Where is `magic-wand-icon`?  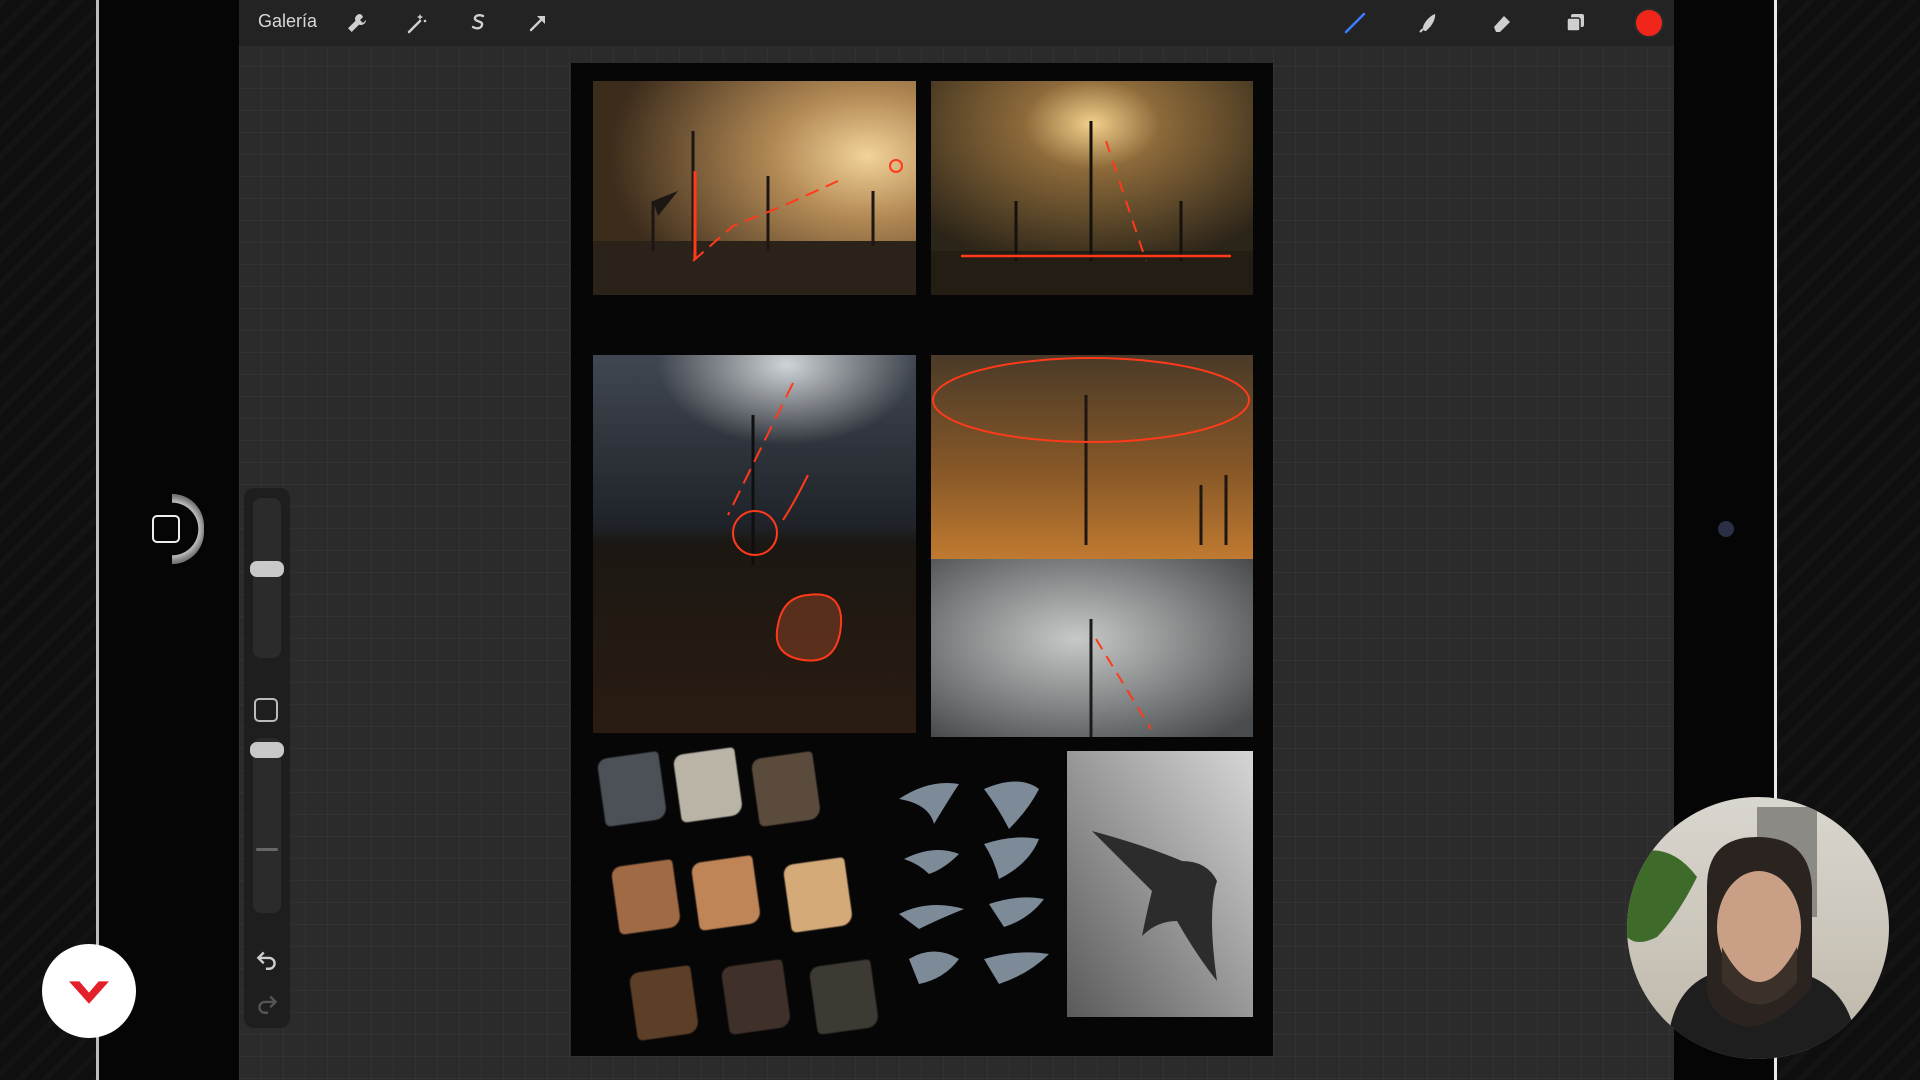
magic-wand-icon is located at coordinates (417, 23).